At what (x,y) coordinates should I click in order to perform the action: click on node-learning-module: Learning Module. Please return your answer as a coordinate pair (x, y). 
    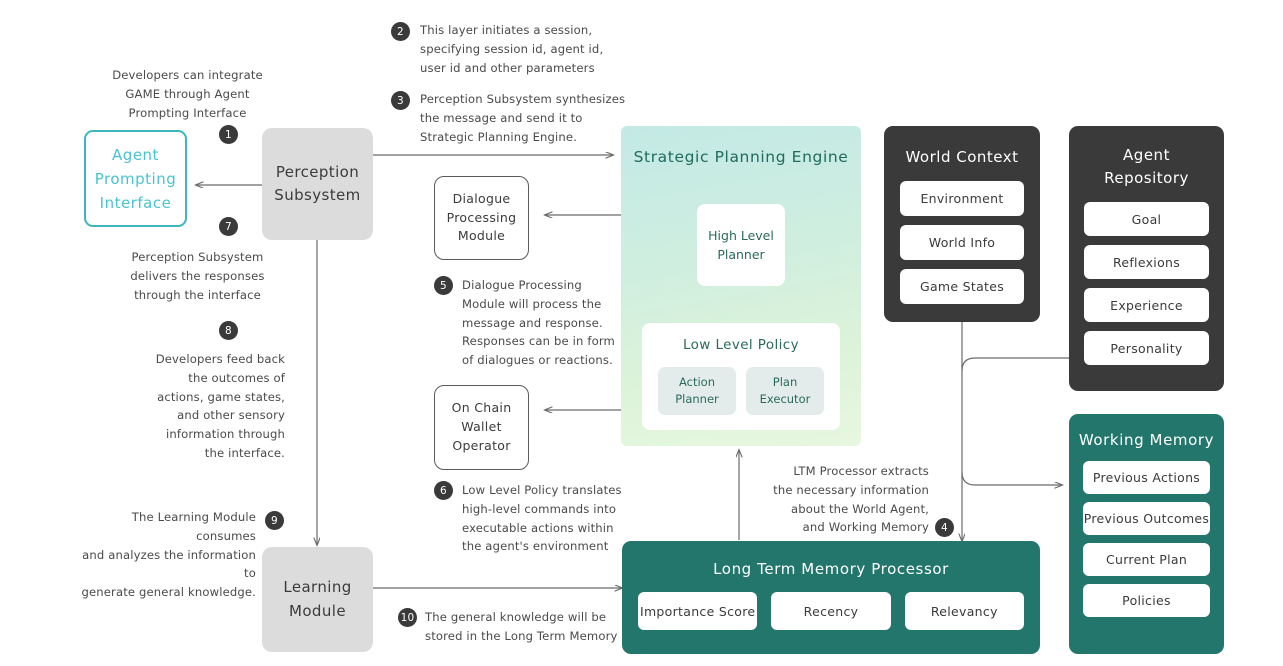
    Looking at the image, I should click on (317, 599).